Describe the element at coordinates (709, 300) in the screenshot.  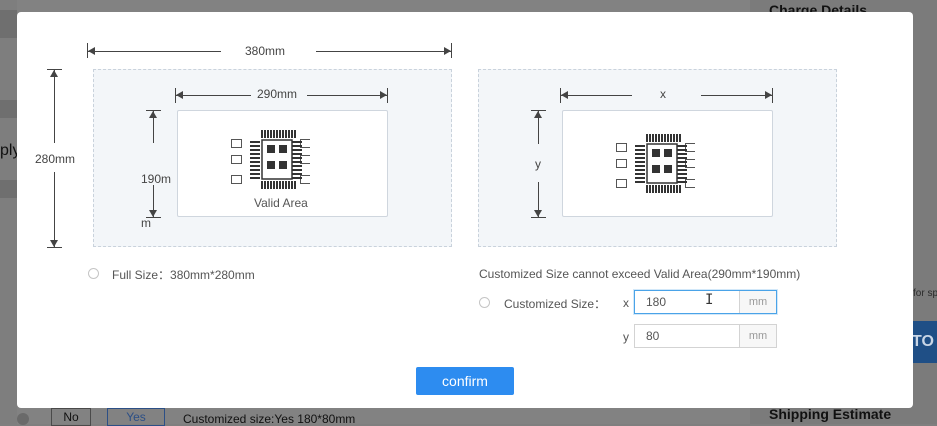
I see `text-cursor-icon: I` at that location.